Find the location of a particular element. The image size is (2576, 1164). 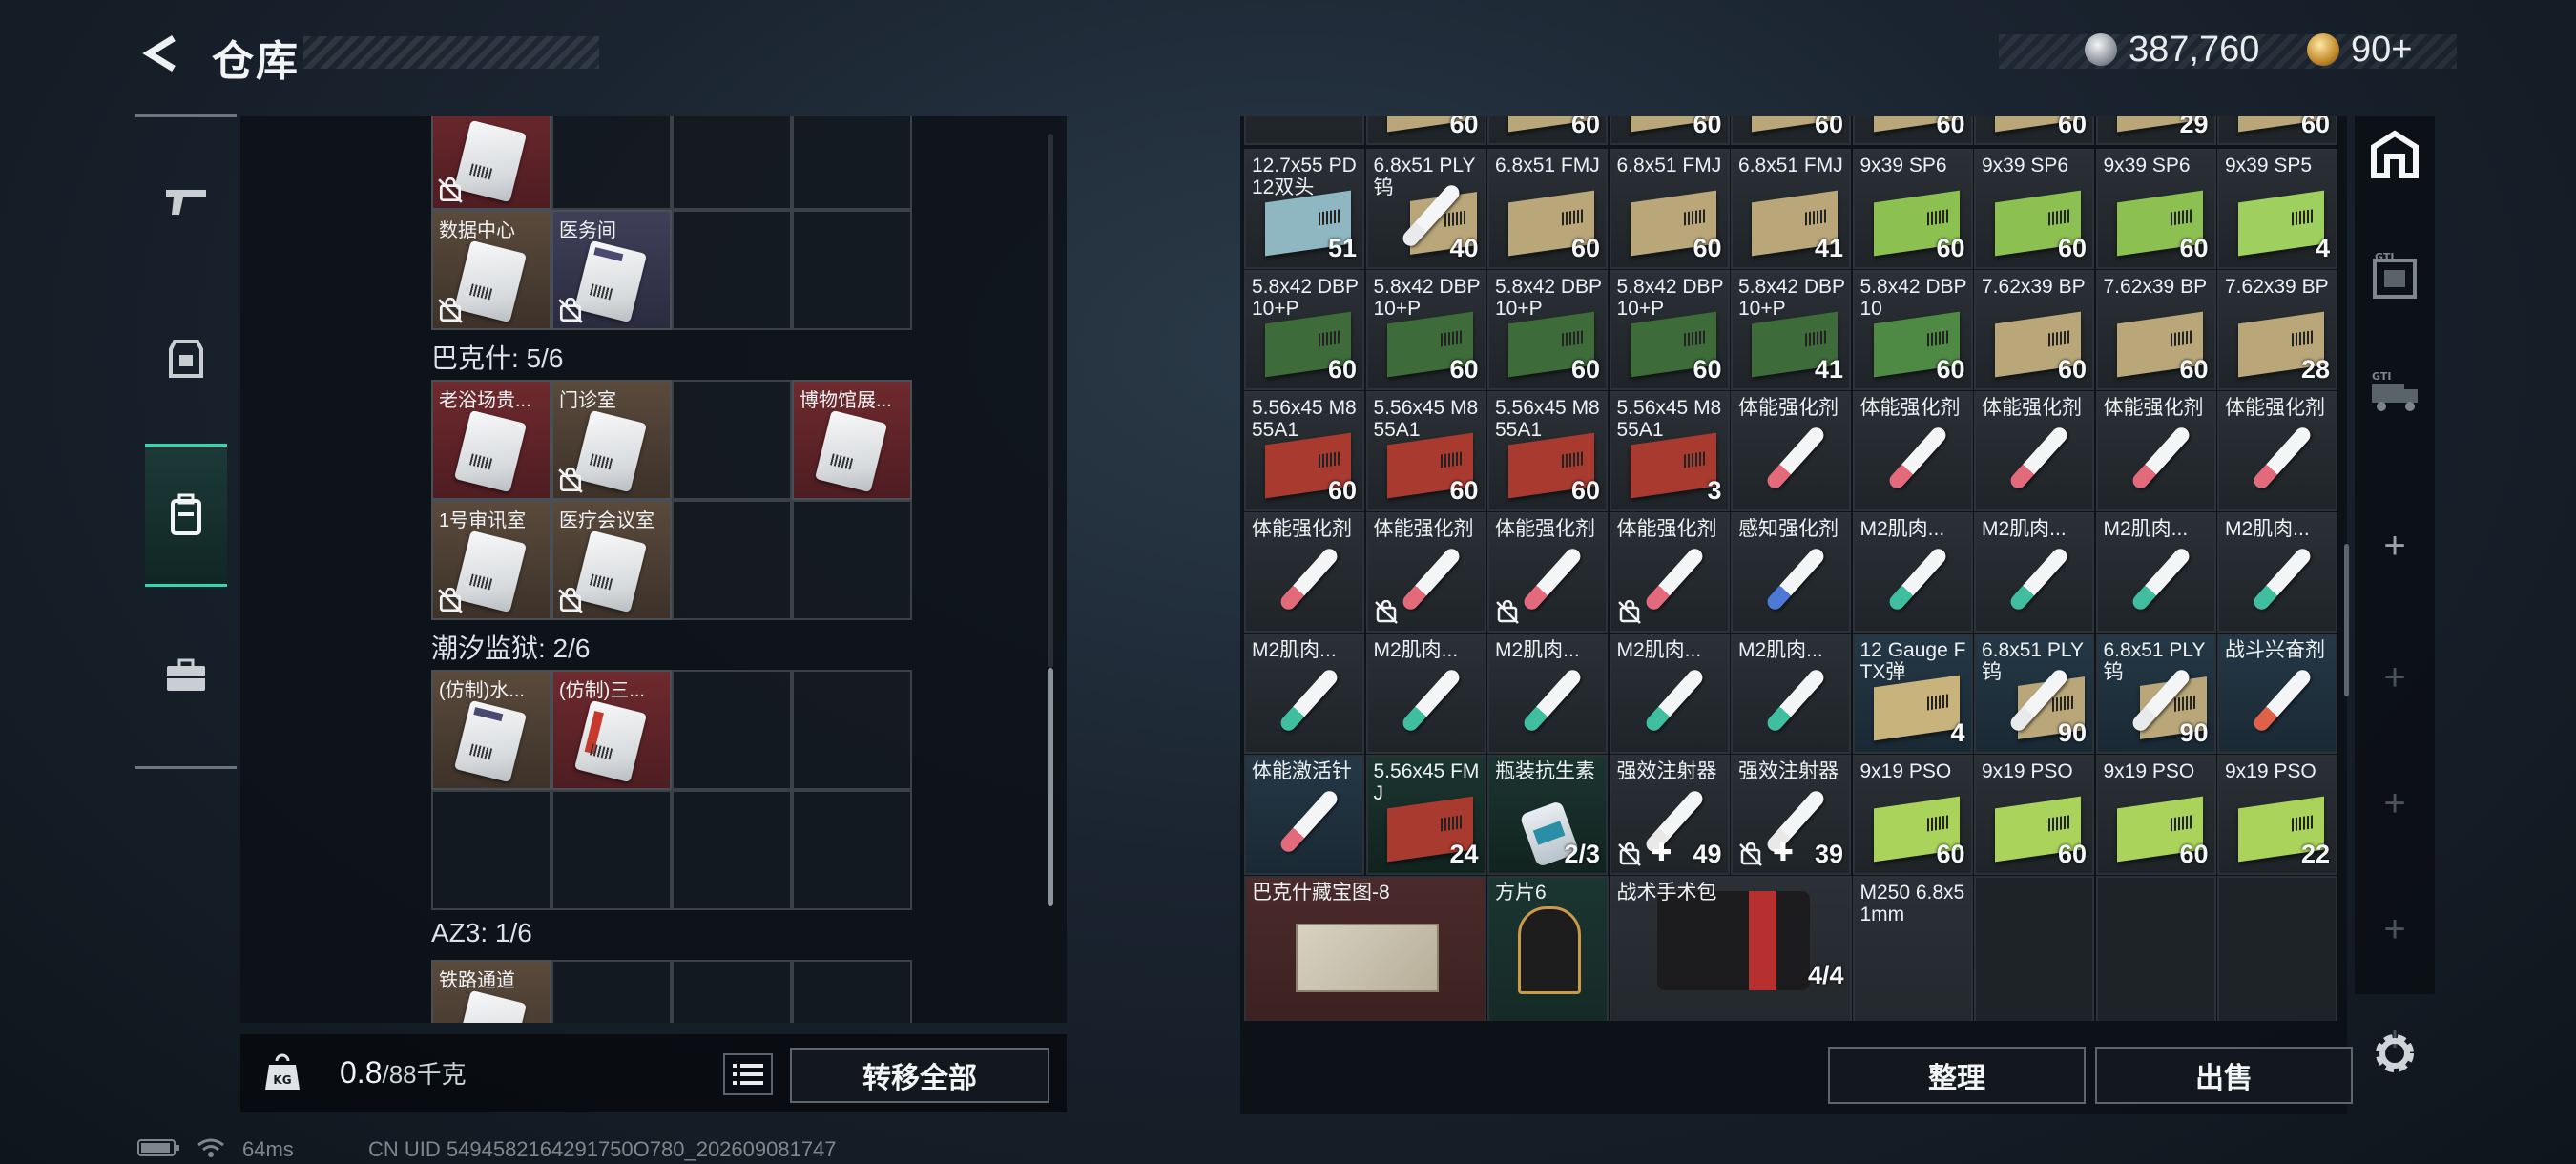

settings-gear-icon is located at coordinates (2394, 1053).